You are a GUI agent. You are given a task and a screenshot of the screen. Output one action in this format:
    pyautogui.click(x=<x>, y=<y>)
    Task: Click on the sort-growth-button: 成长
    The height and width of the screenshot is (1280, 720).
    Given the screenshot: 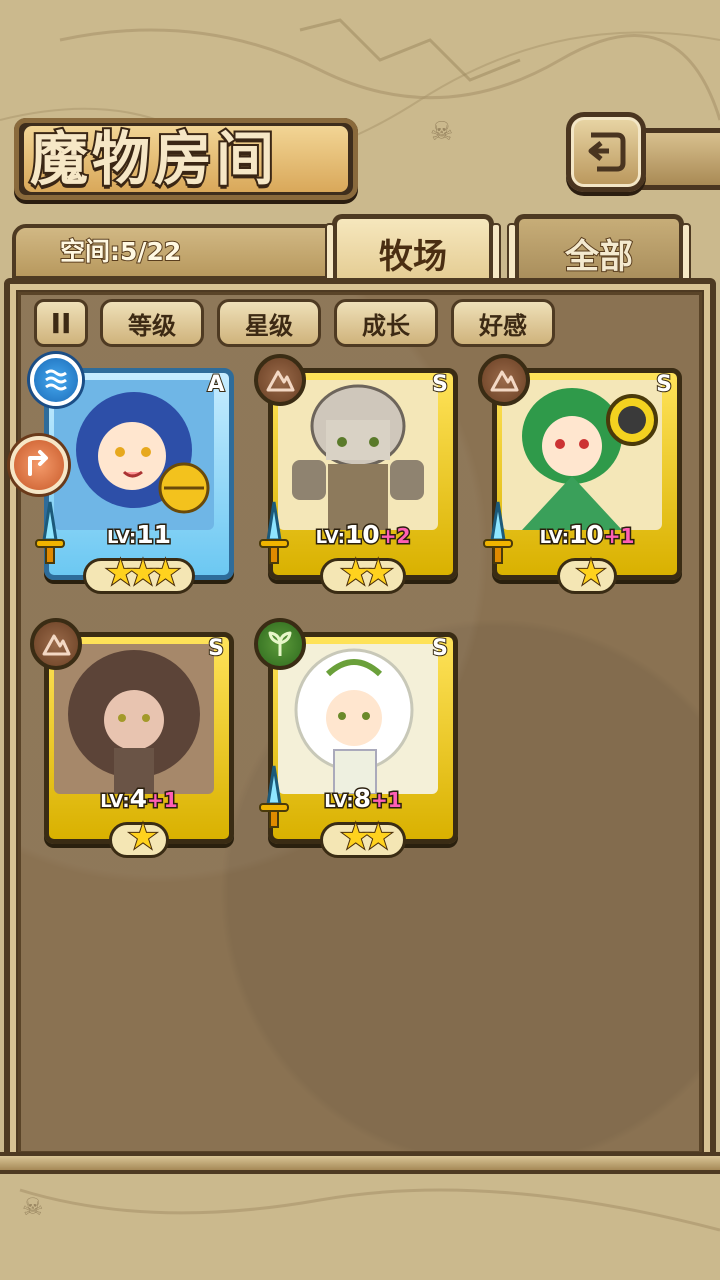 What is the action you would take?
    pyautogui.click(x=386, y=323)
    